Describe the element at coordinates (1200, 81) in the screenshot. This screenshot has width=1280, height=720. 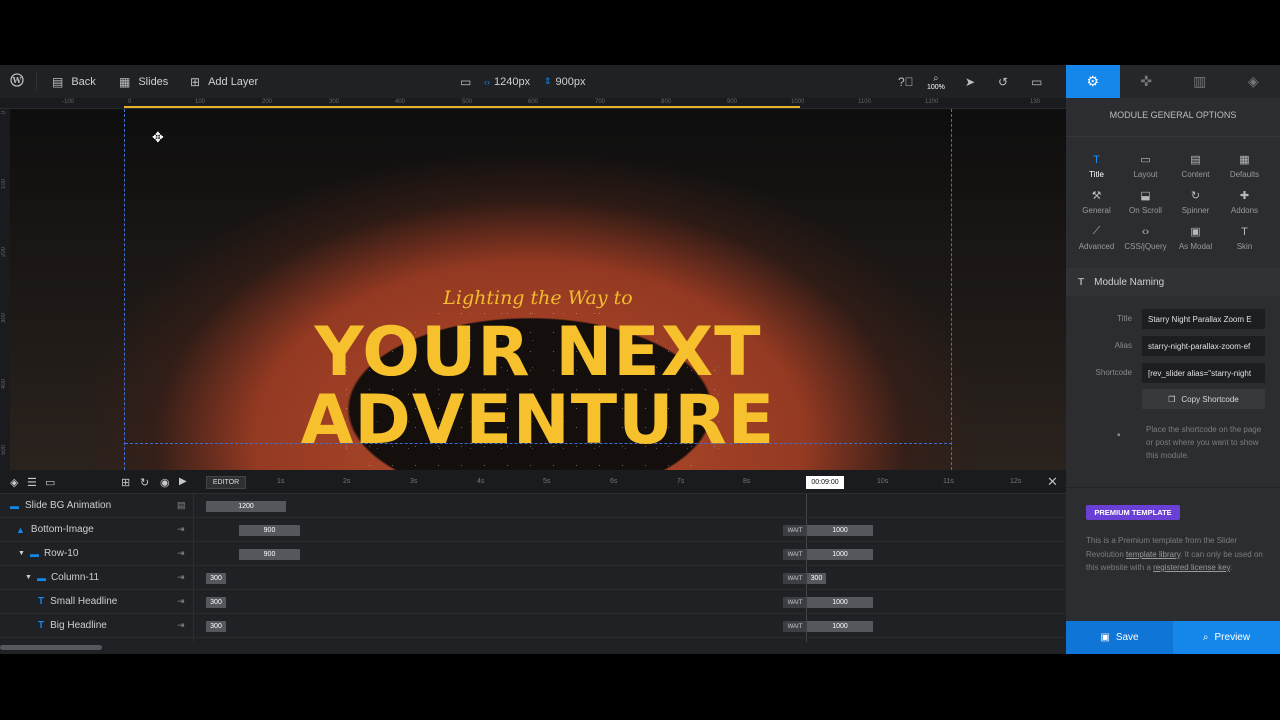
I see `tab-layer-options: ▥` at that location.